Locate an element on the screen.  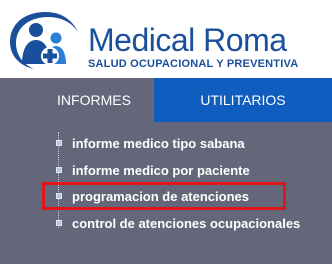
menu-item-label: informe medico tipo sabana is located at coordinates (158, 143).